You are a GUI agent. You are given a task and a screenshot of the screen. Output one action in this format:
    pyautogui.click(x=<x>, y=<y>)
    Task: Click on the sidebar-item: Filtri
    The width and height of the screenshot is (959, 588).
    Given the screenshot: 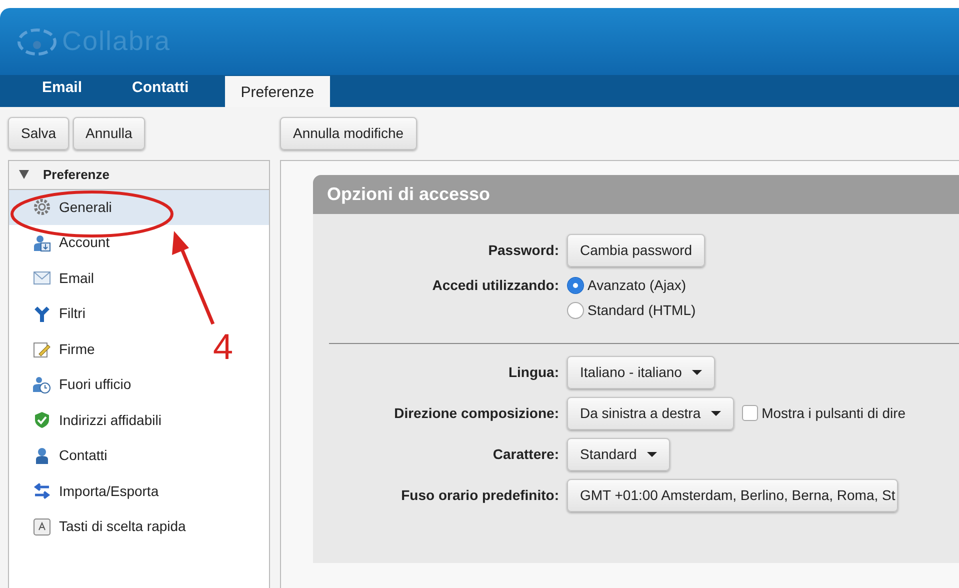 What is the action you would take?
    pyautogui.click(x=61, y=314)
    